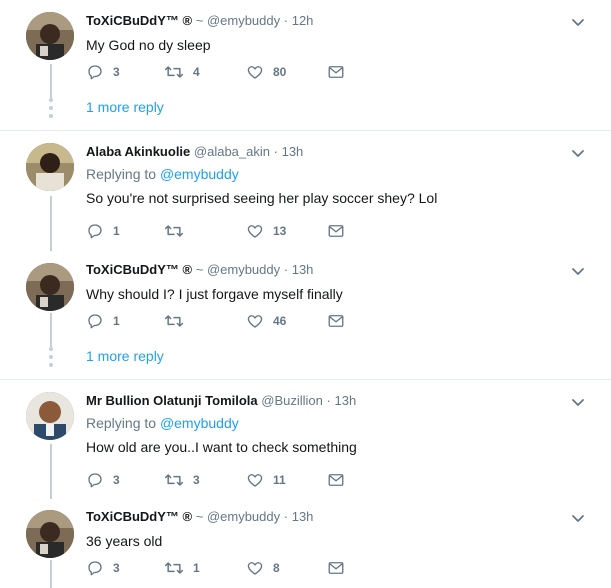 The image size is (611, 588). Describe the element at coordinates (172, 400) in the screenshot. I see `display-name: Mr Bullion Olatunji Tomilola` at that location.